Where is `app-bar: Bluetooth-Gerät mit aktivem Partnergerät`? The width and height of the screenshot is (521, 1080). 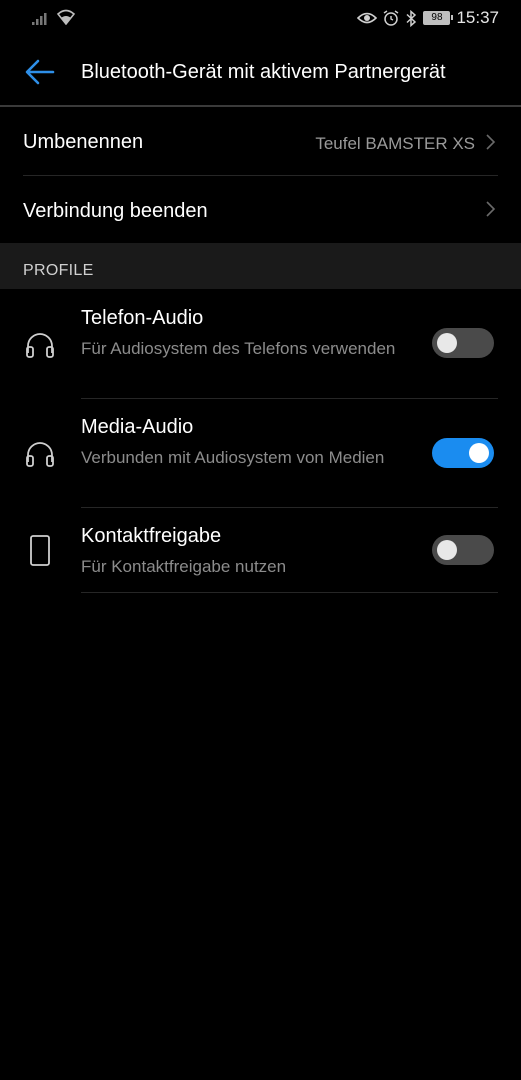 app-bar: Bluetooth-Gerät mit aktivem Partnergerät is located at coordinates (260, 72).